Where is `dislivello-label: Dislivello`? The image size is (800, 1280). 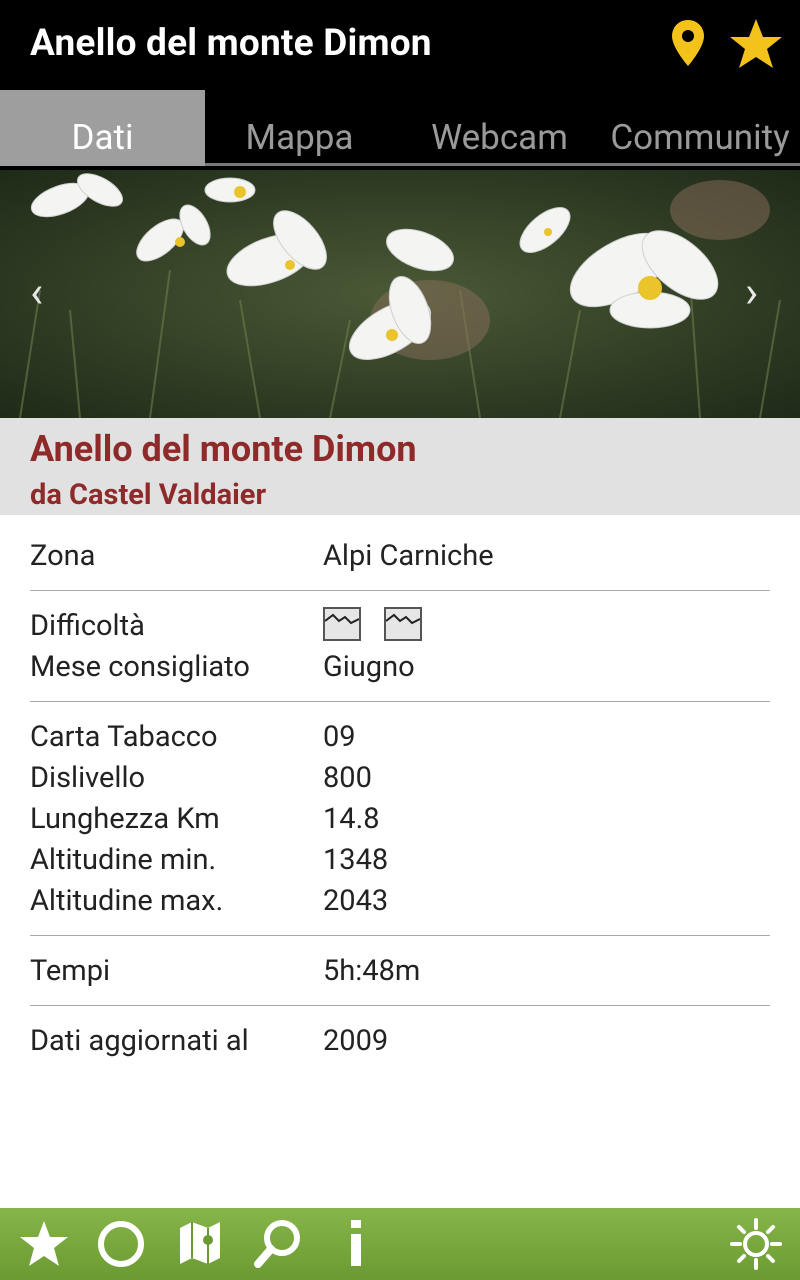
dislivello-label: Dislivello is located at coordinates (88, 778).